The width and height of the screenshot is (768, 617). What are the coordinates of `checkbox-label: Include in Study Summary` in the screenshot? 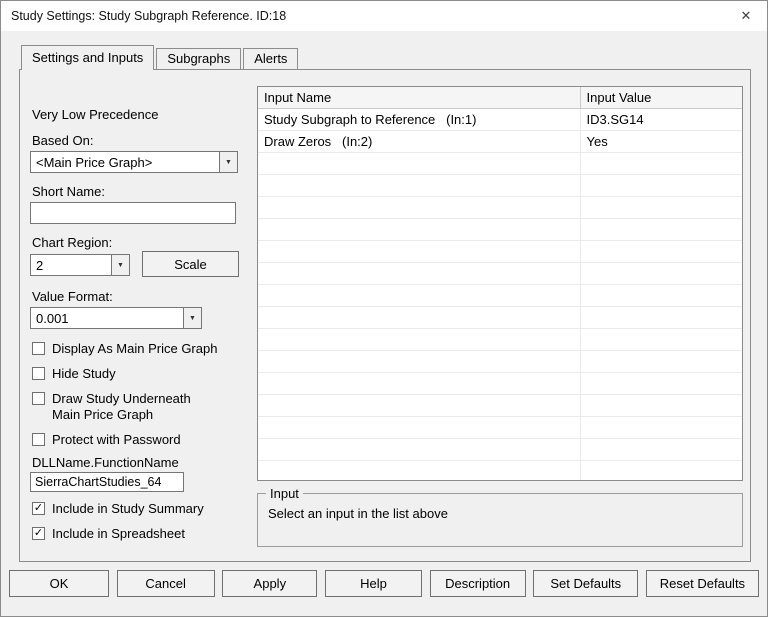 It's located at (128, 508).